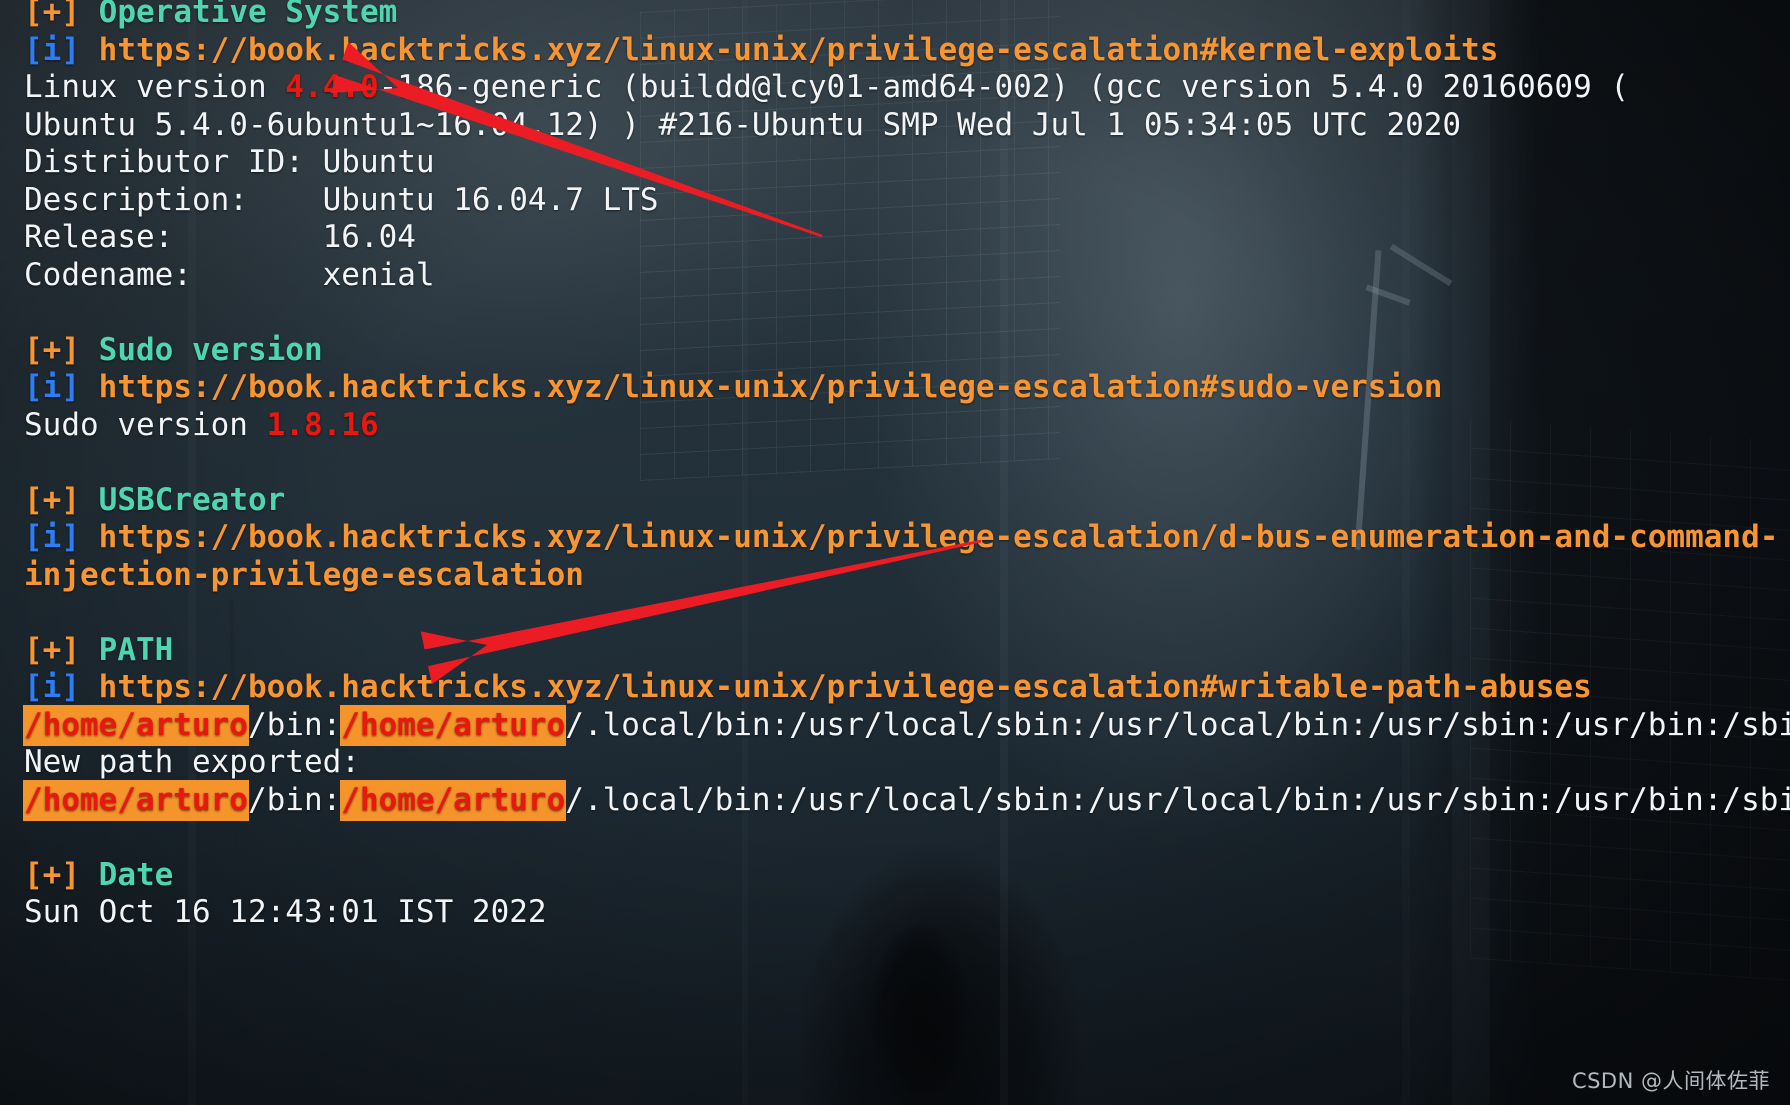 The width and height of the screenshot is (1790, 1105). I want to click on output-line: Sun Oct 16 12:43:01 IST 2022, so click(904, 913).